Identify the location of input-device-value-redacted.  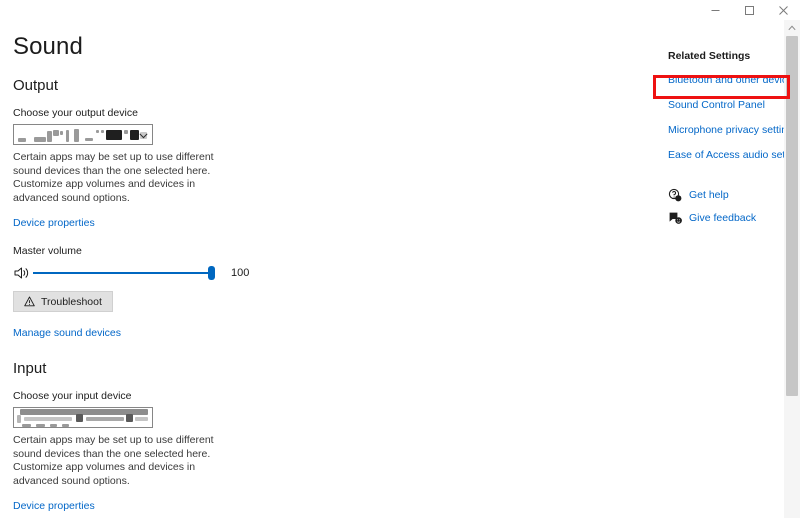
(83, 417).